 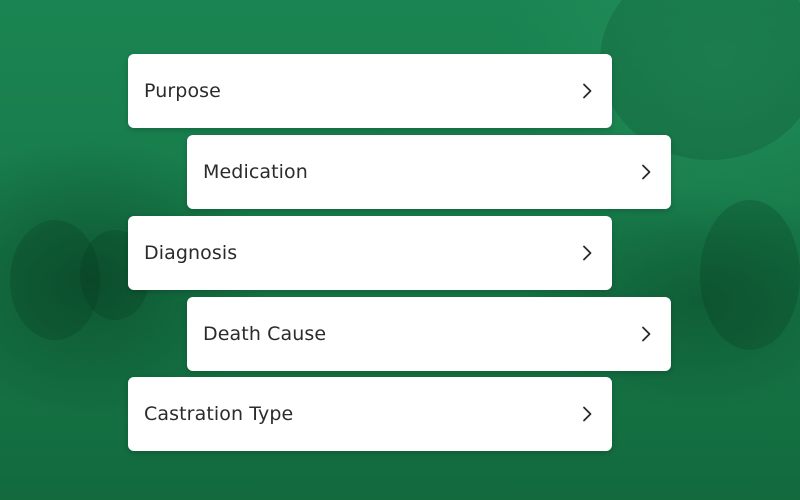 What do you see at coordinates (429, 172) in the screenshot?
I see `menu-item-medication: Medication` at bounding box center [429, 172].